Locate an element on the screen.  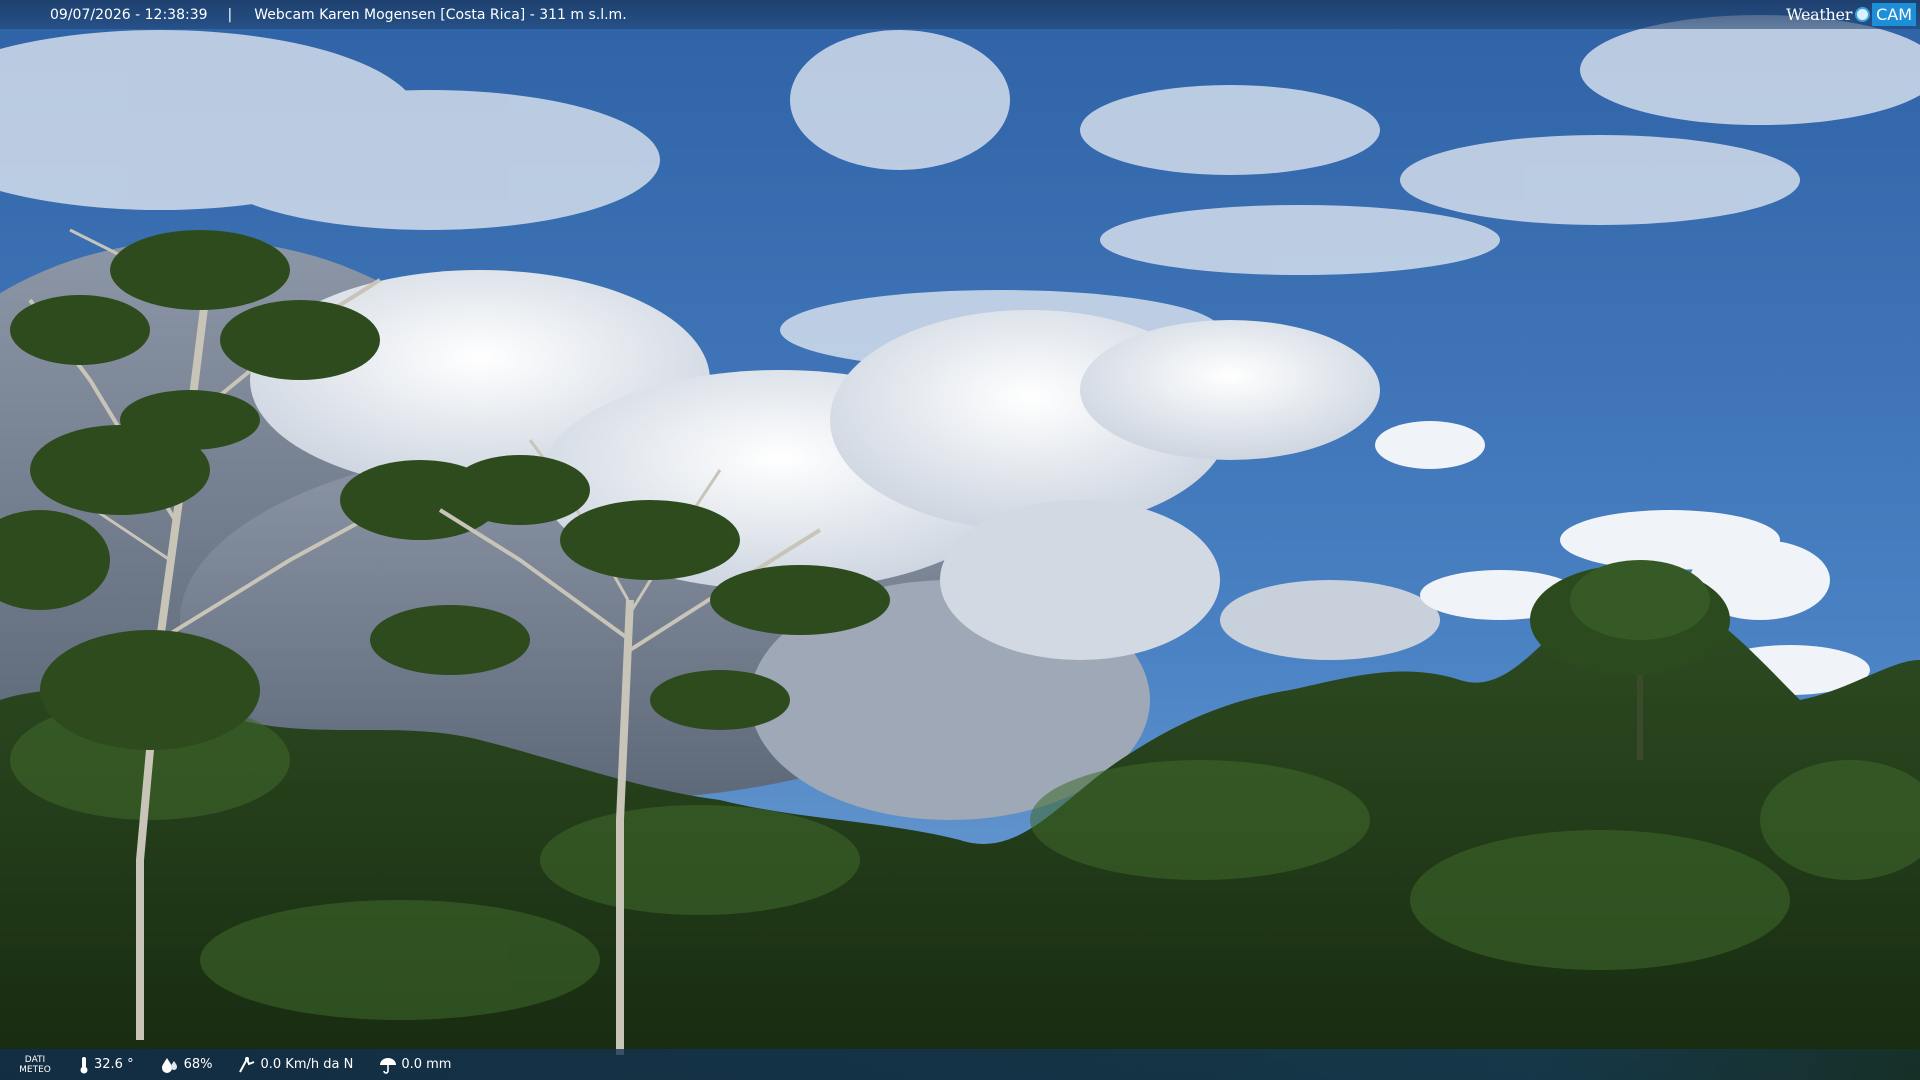
dati-line2: METEO is located at coordinates (35, 1069).